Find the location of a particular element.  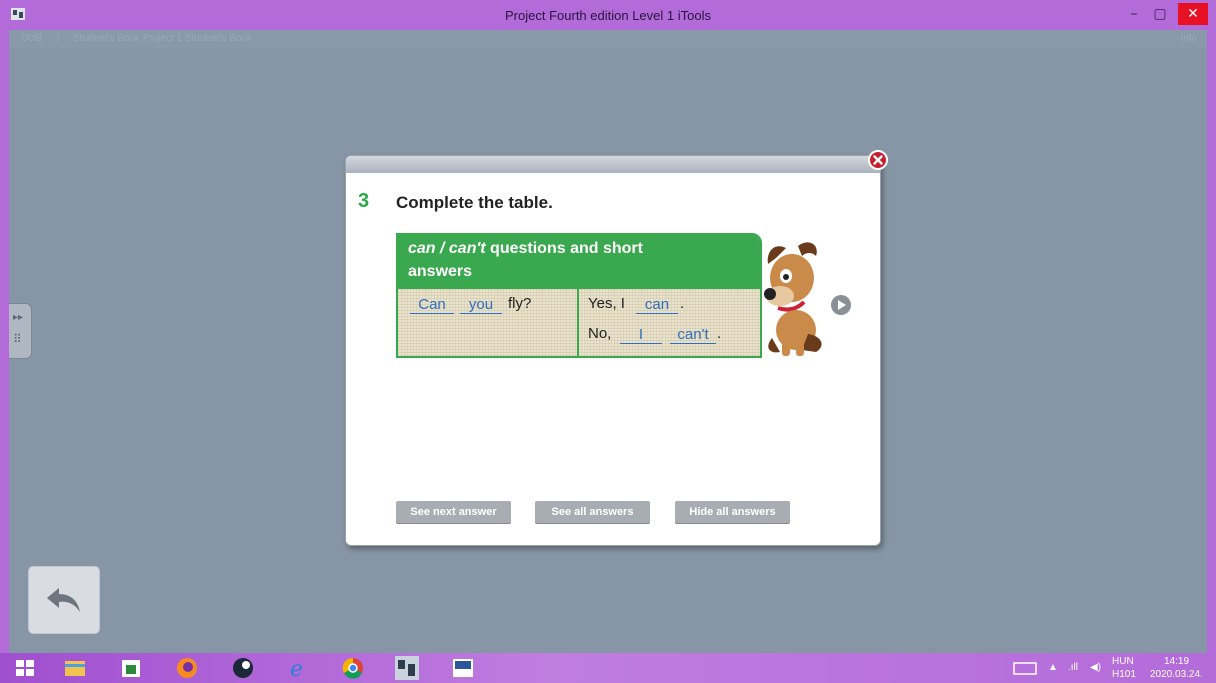

itools-taskbar-icon is located at coordinates (407, 668).